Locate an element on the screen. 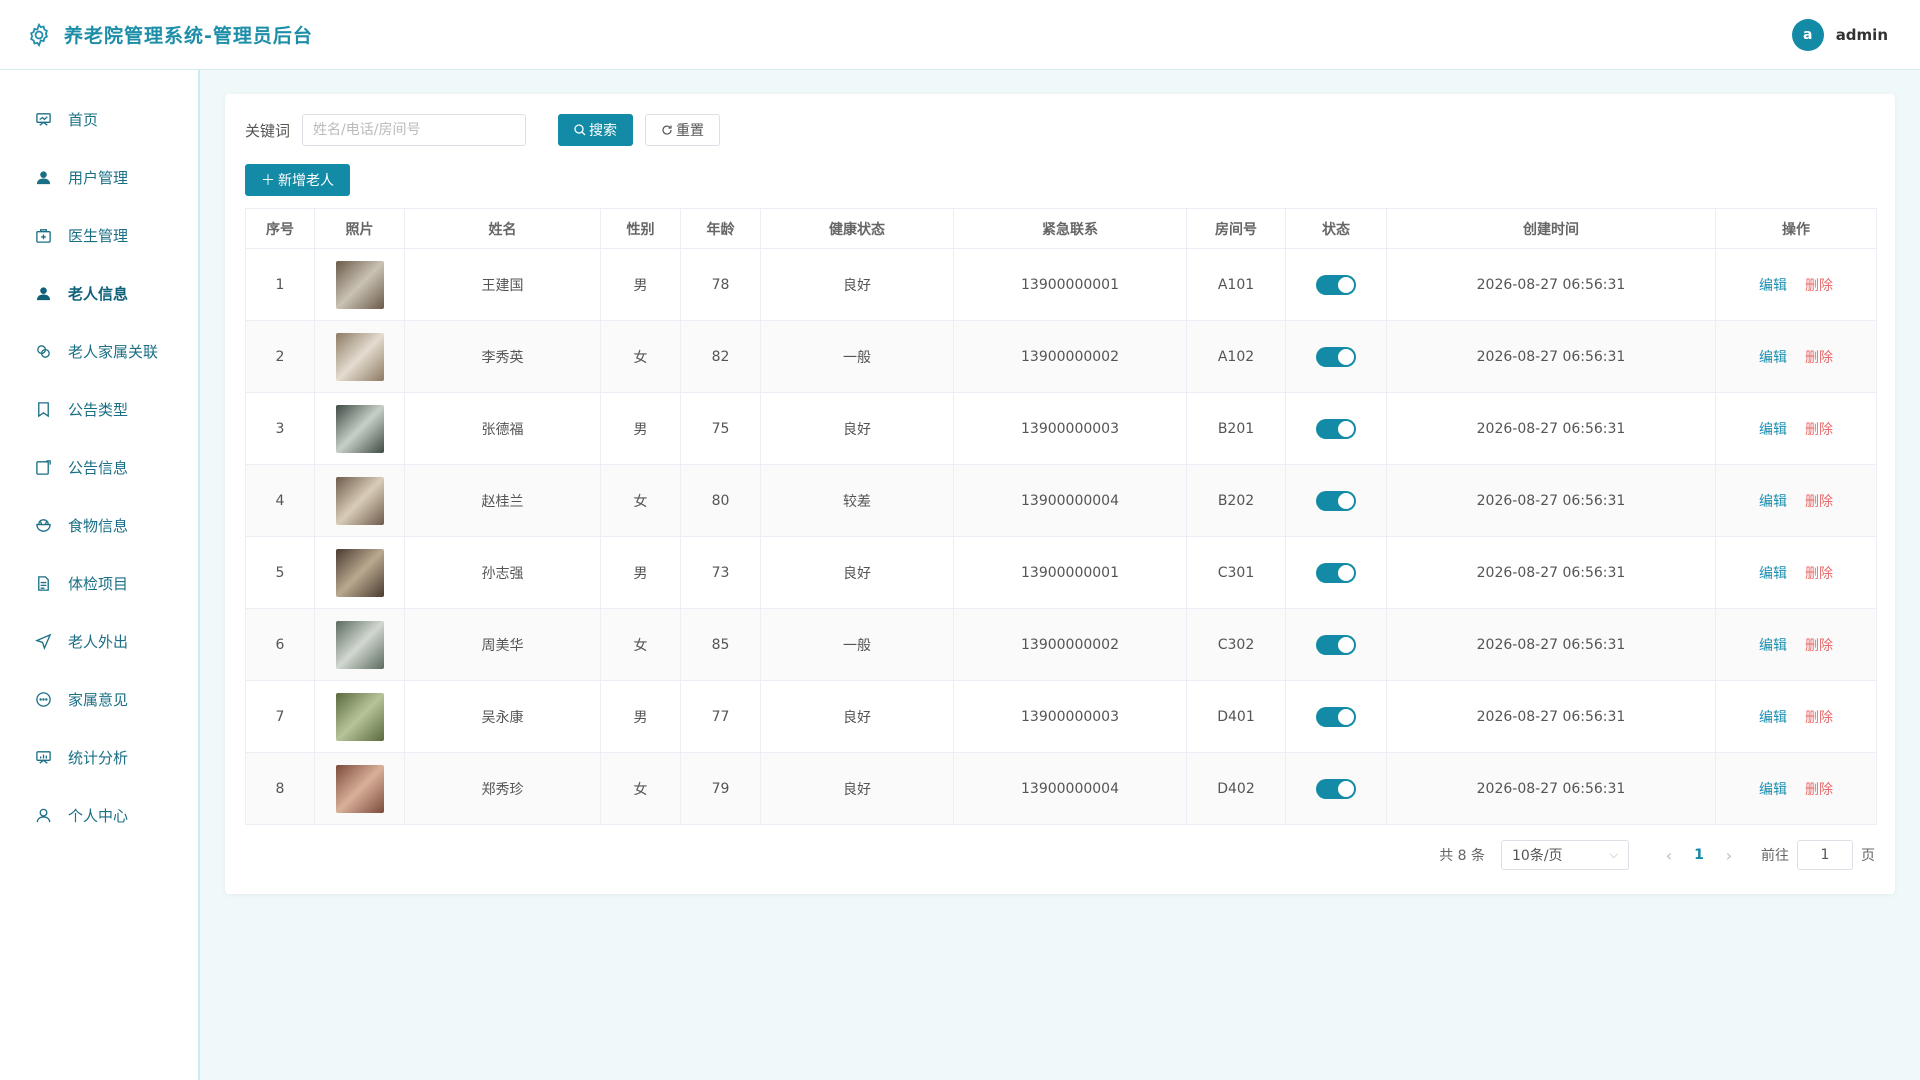 The image size is (1920, 1080). sidebar-item-statistics: 统计分析 is located at coordinates (99, 757).